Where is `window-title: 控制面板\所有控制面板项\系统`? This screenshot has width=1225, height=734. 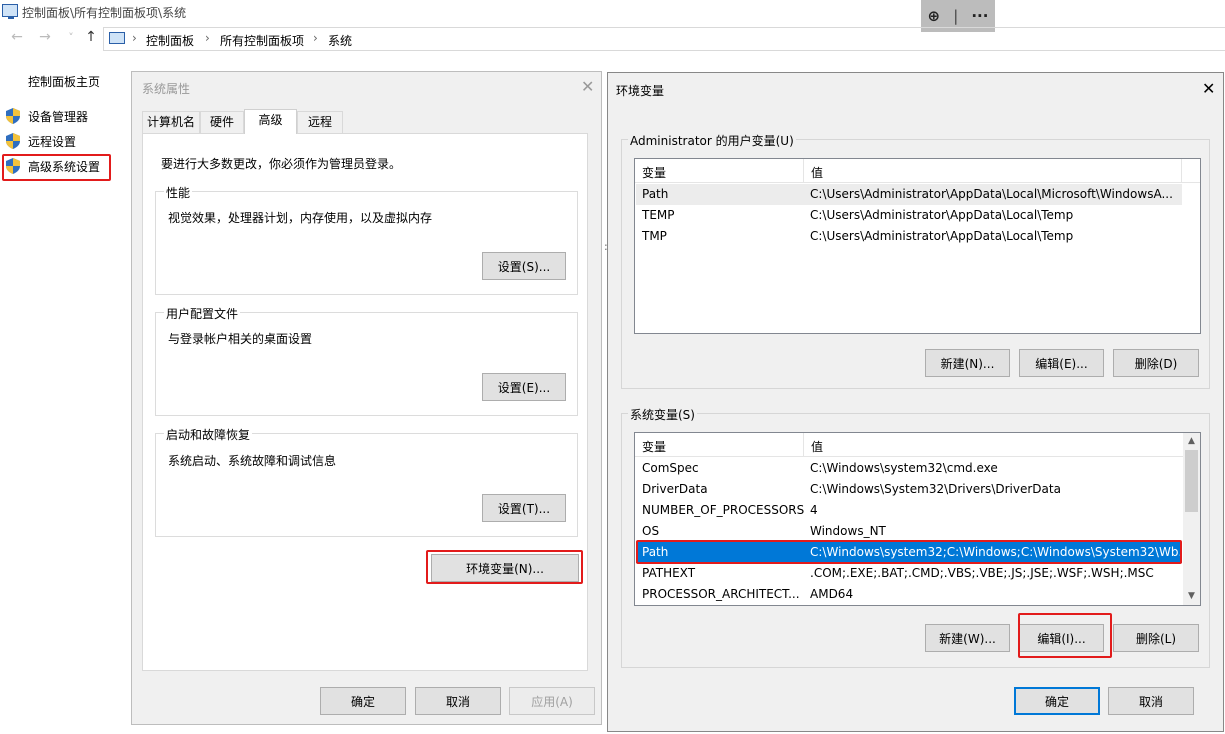
window-title: 控制面板\所有控制面板项\系统 is located at coordinates (104, 13).